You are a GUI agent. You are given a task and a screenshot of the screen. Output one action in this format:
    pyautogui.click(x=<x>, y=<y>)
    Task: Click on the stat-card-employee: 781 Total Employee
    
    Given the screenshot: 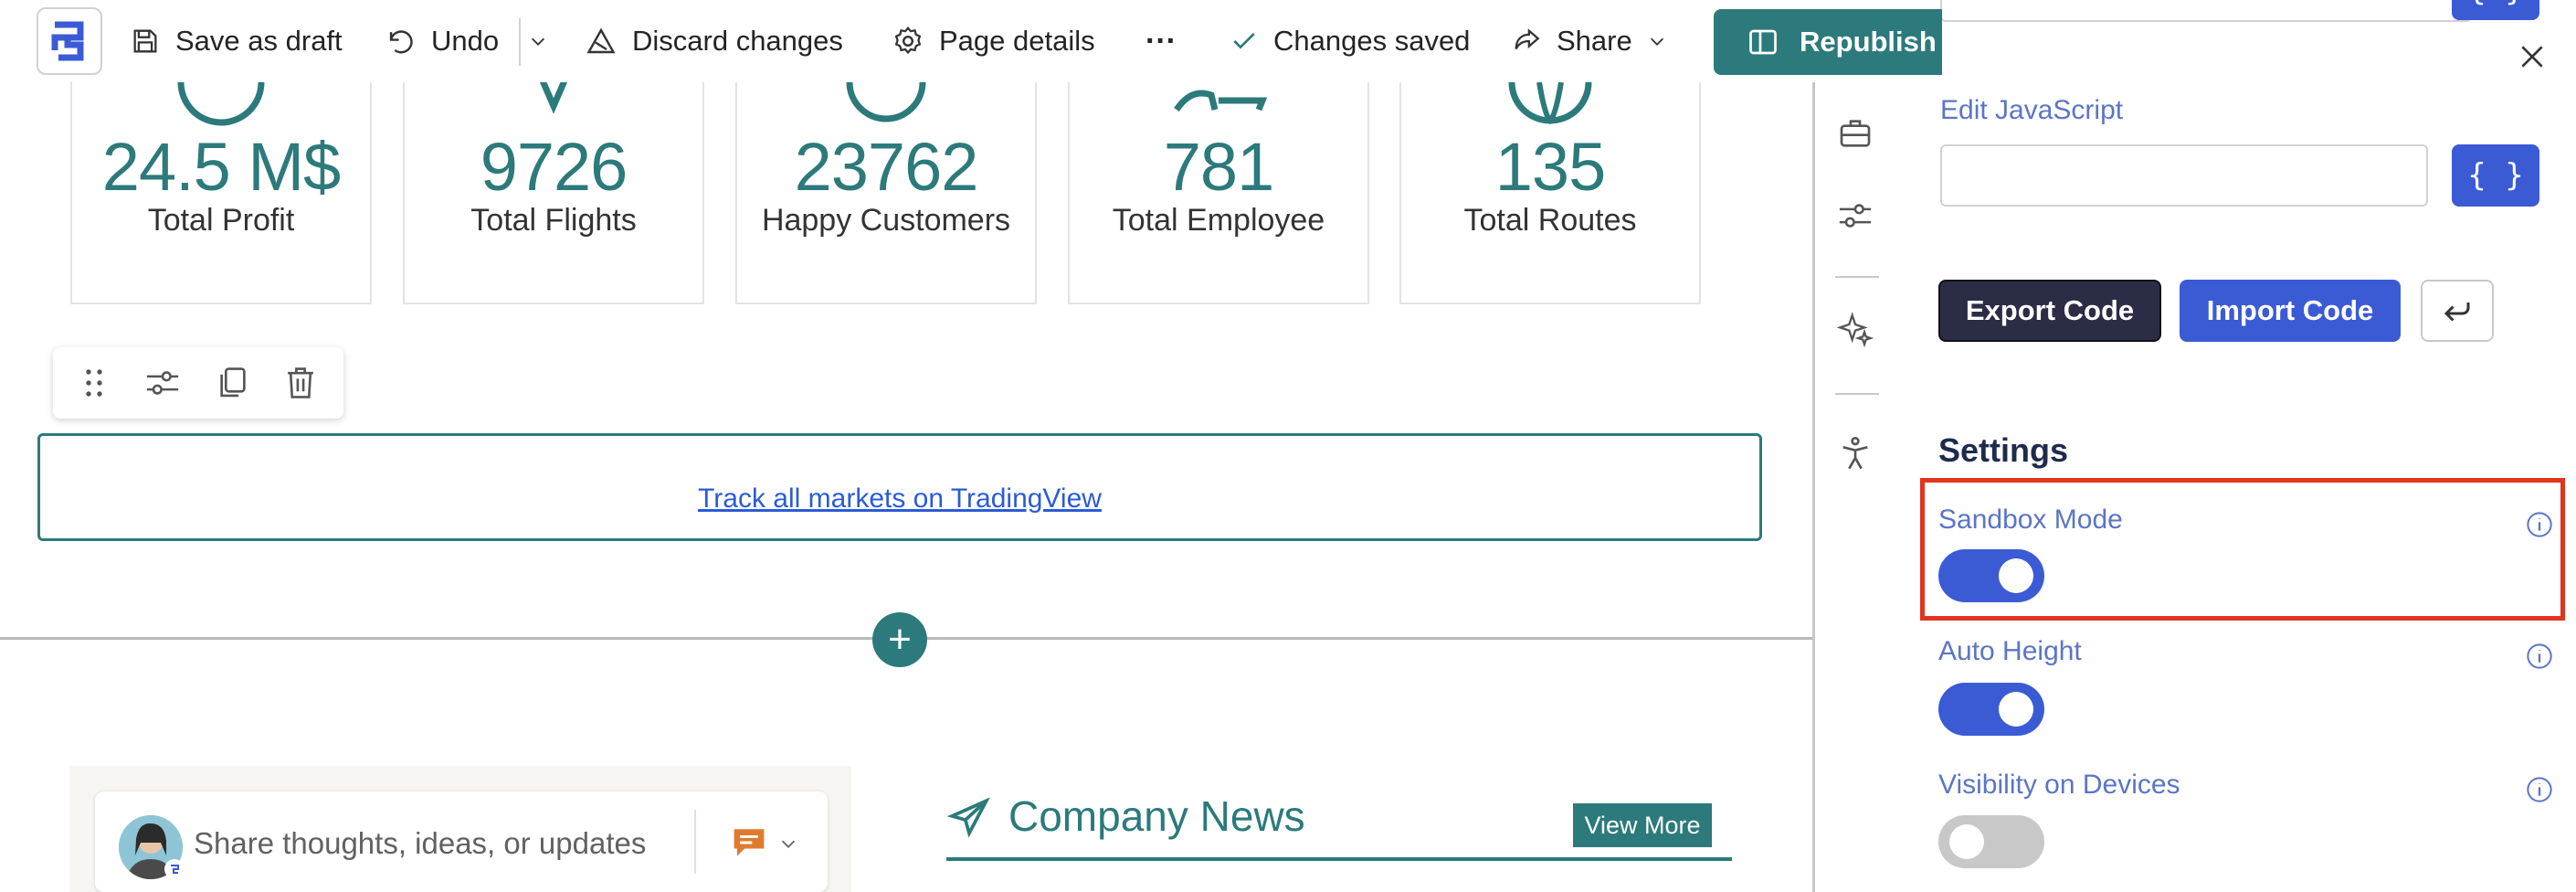 What is the action you would take?
    pyautogui.click(x=1218, y=193)
    